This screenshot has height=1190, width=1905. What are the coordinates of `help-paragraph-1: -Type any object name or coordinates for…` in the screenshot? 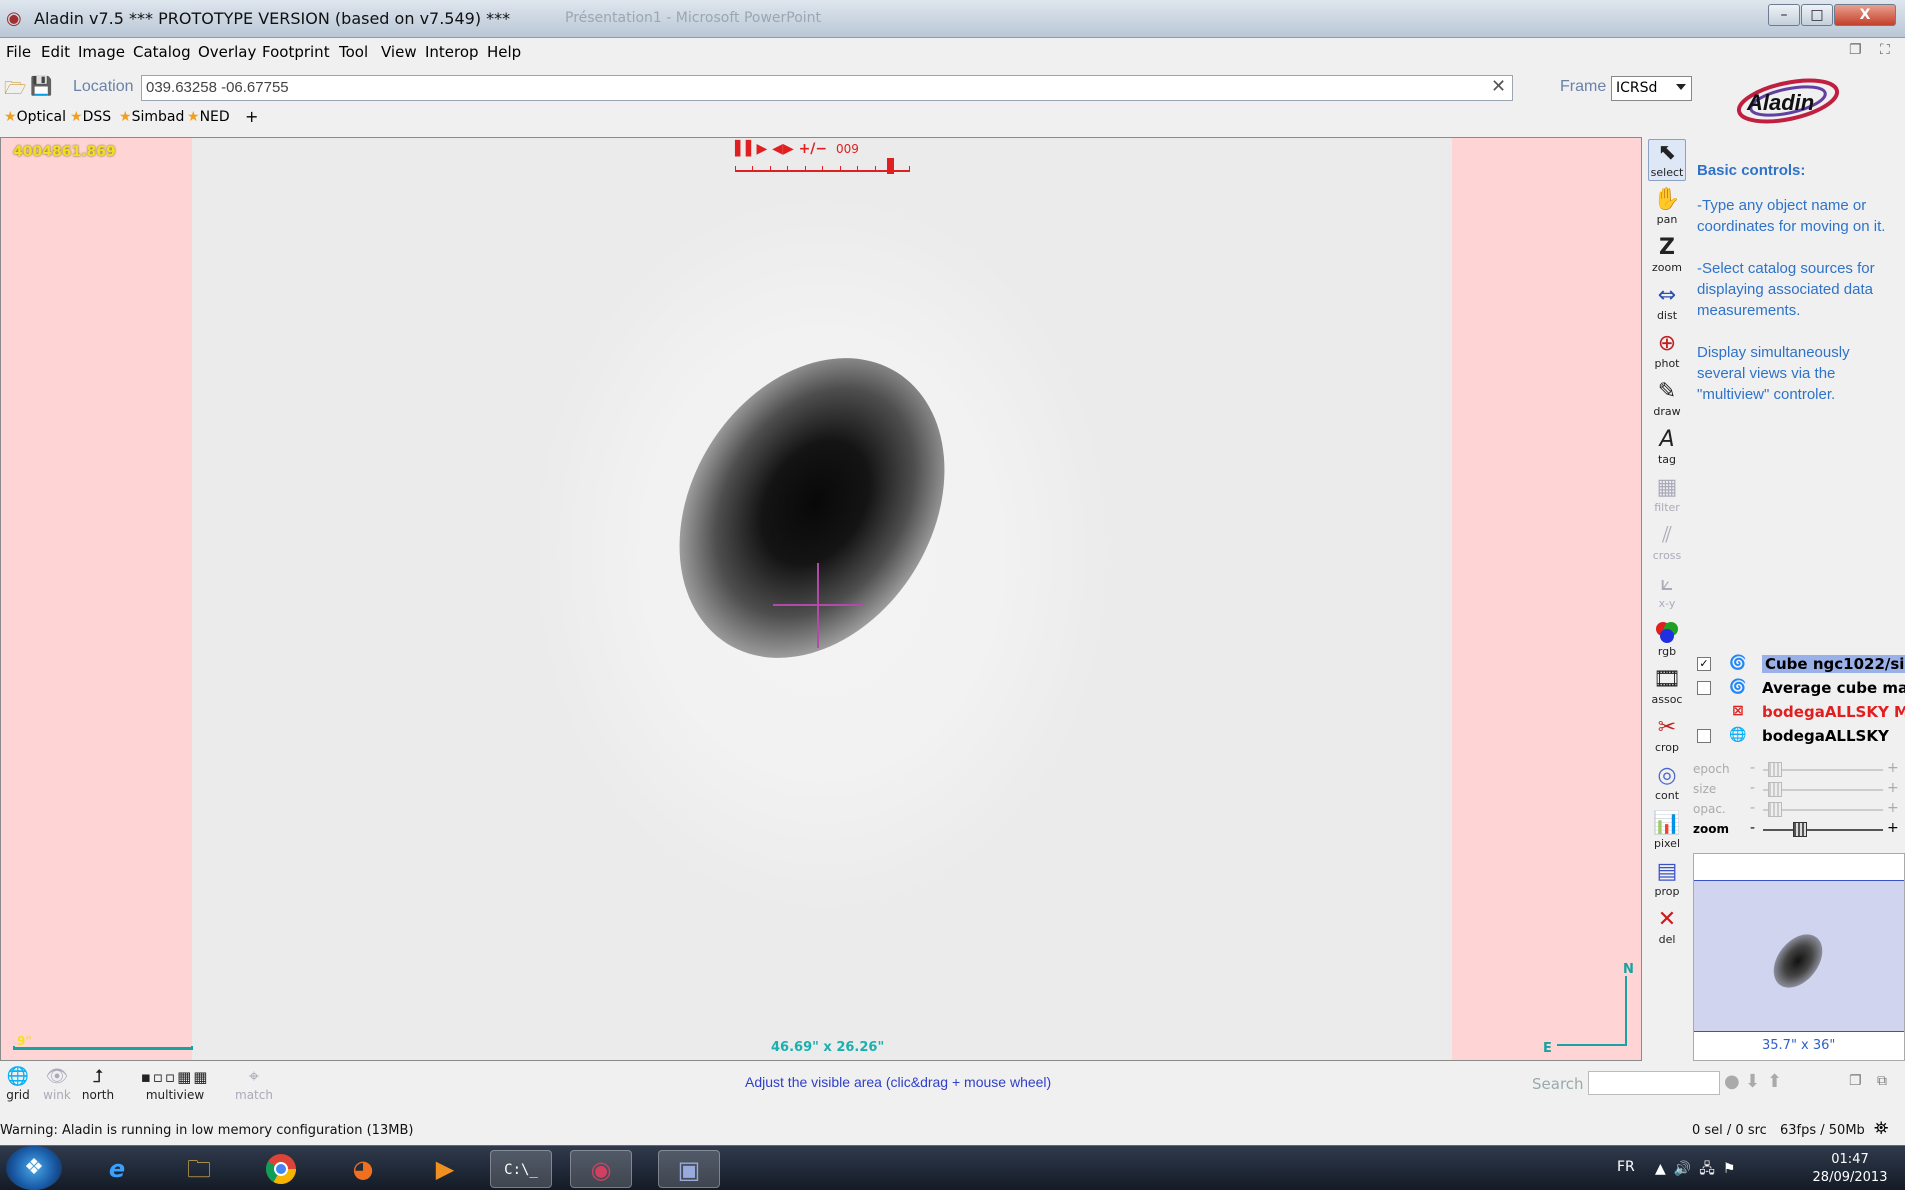 It's located at (1791, 216).